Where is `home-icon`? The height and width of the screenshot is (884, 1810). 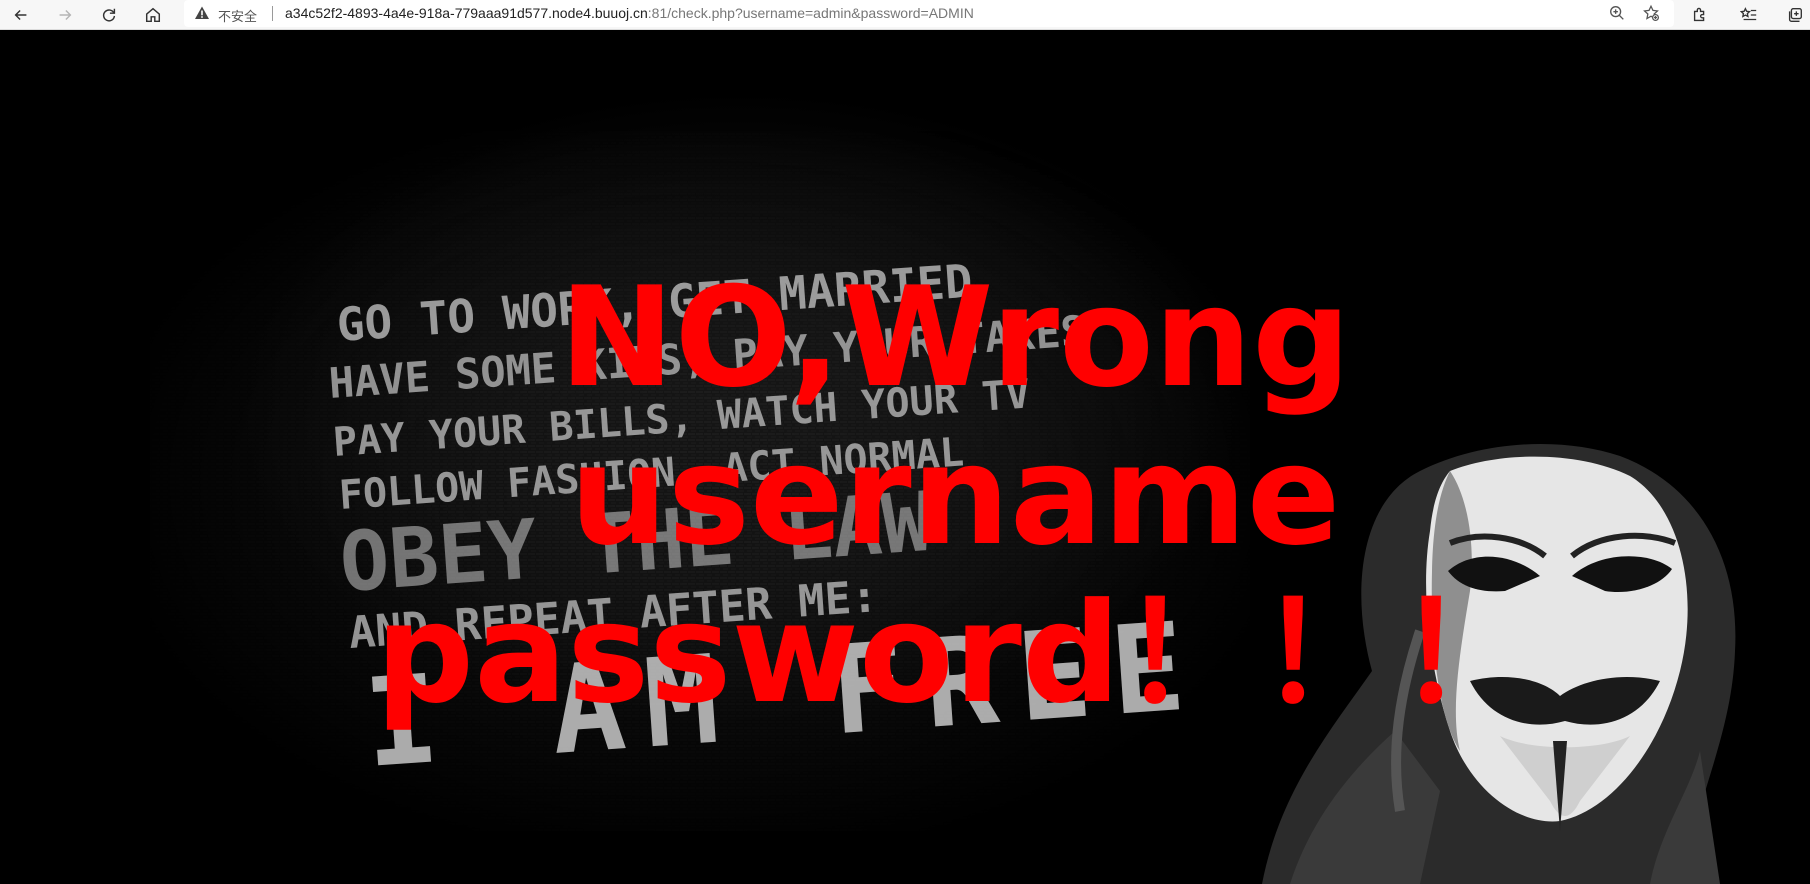
home-icon is located at coordinates (153, 15).